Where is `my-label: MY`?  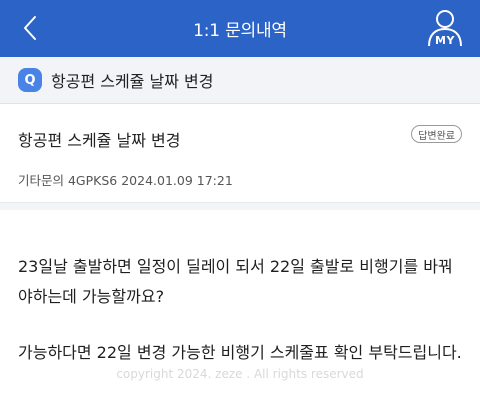
my-label: MY is located at coordinates (445, 40).